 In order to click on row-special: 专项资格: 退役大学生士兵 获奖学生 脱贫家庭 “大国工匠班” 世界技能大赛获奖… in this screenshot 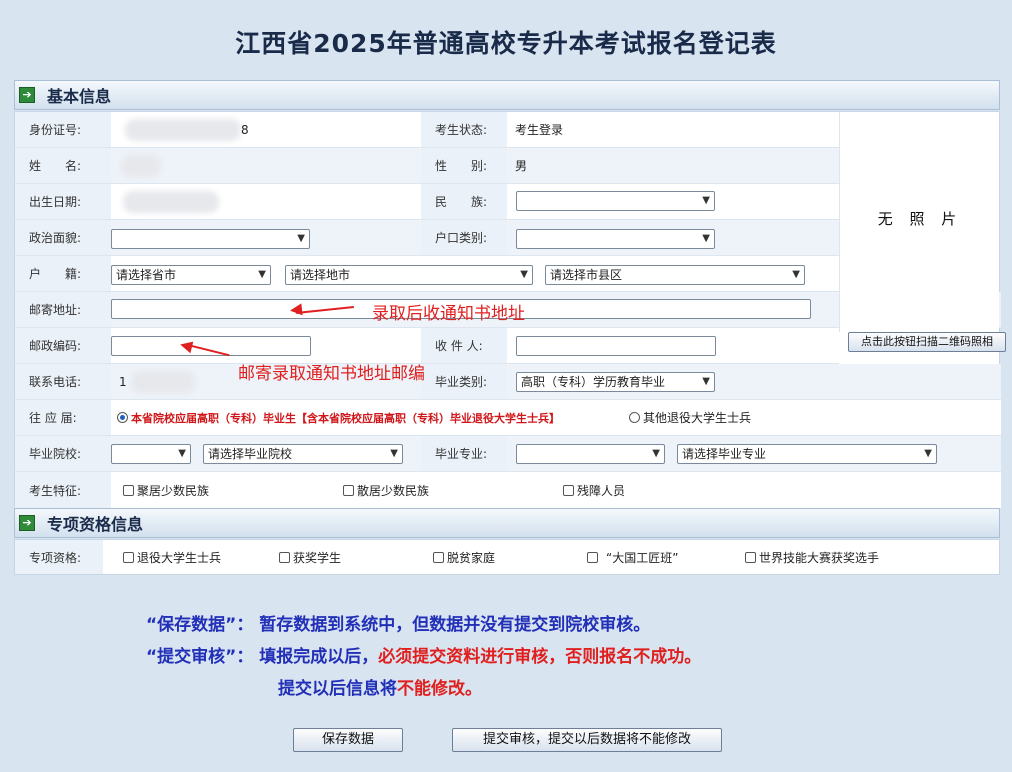, I will do `click(507, 557)`.